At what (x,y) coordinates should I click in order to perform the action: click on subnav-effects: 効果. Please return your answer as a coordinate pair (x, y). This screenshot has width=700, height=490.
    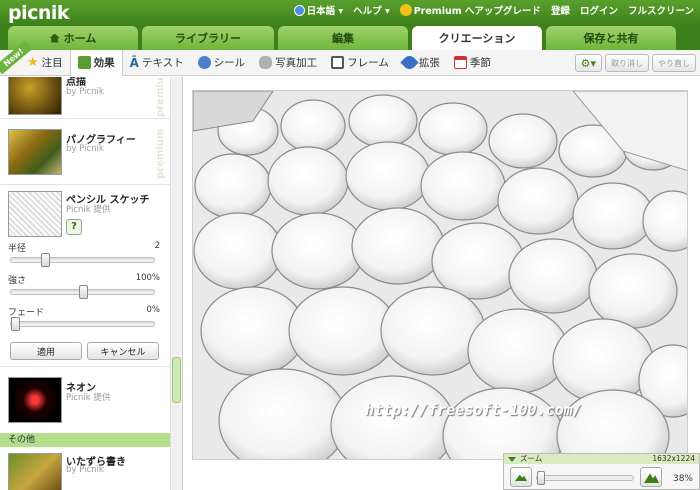
    Looking at the image, I should click on (96, 62).